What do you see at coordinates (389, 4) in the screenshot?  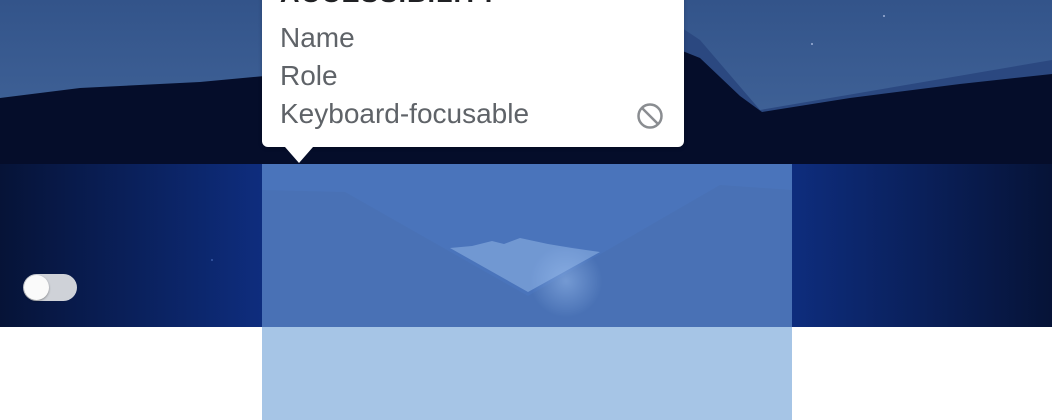 I see `tooltip-heading: ACCESSIBILITY` at bounding box center [389, 4].